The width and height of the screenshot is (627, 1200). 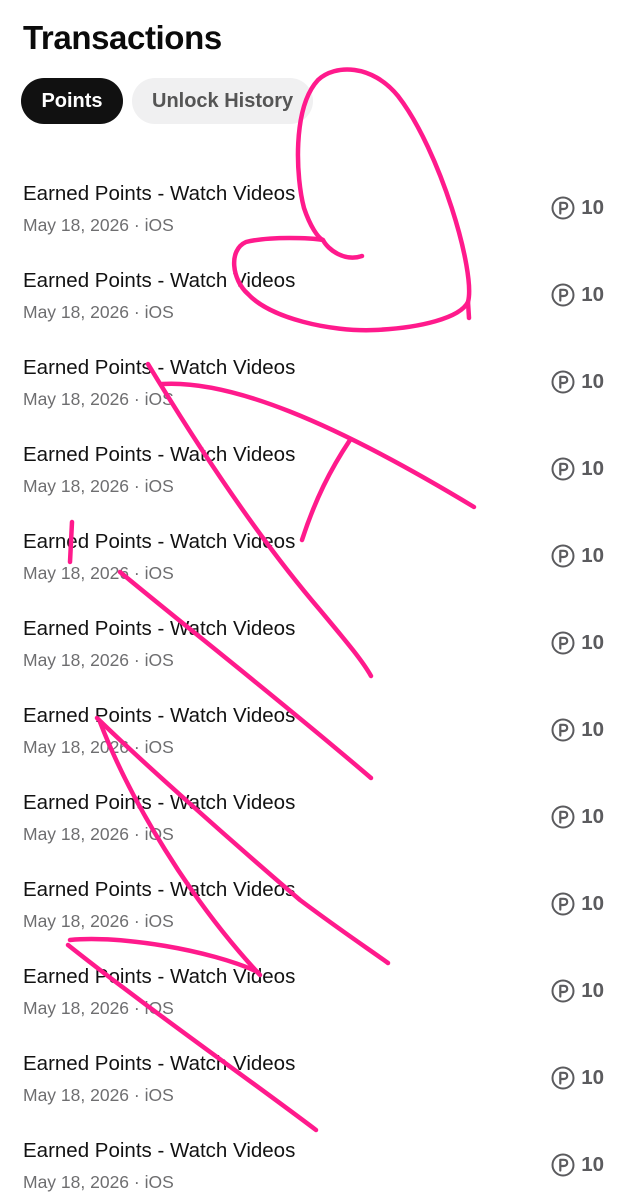 I want to click on tab-unlock-history: Unlock History, so click(x=223, y=101).